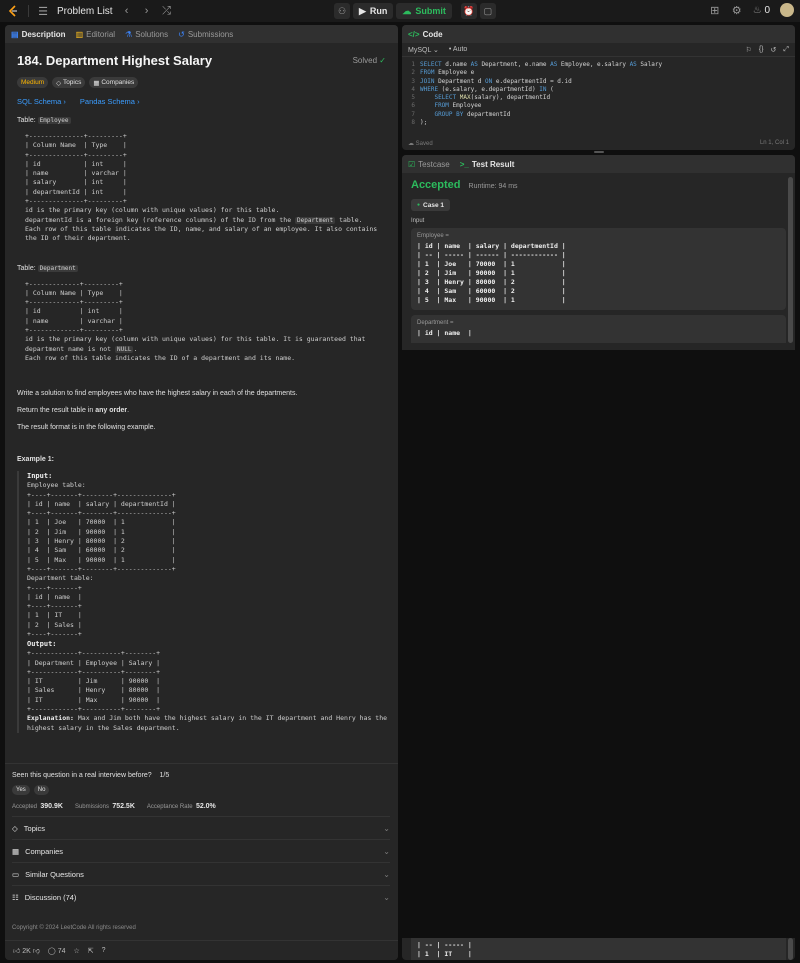 The image size is (800, 963). I want to click on problem-title: 184. Department Highest Salary, so click(114, 60).